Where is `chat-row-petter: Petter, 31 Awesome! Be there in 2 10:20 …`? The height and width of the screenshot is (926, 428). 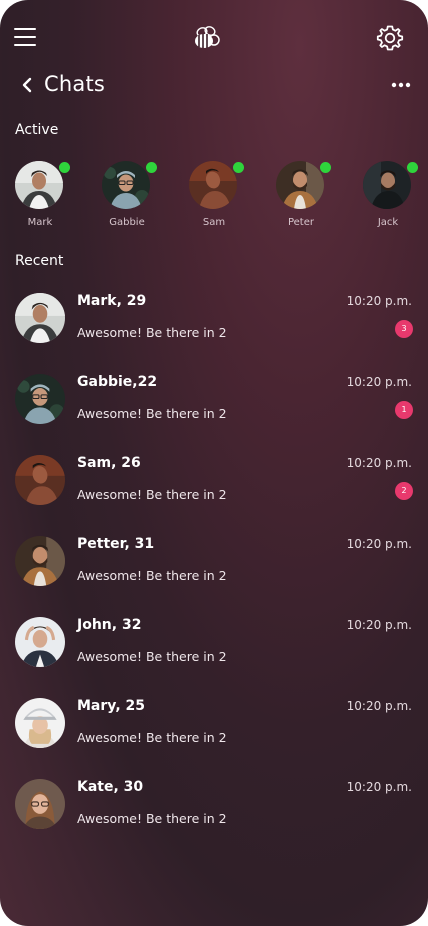 chat-row-petter: Petter, 31 Awesome! Be there in 2 10:20 … is located at coordinates (214, 571).